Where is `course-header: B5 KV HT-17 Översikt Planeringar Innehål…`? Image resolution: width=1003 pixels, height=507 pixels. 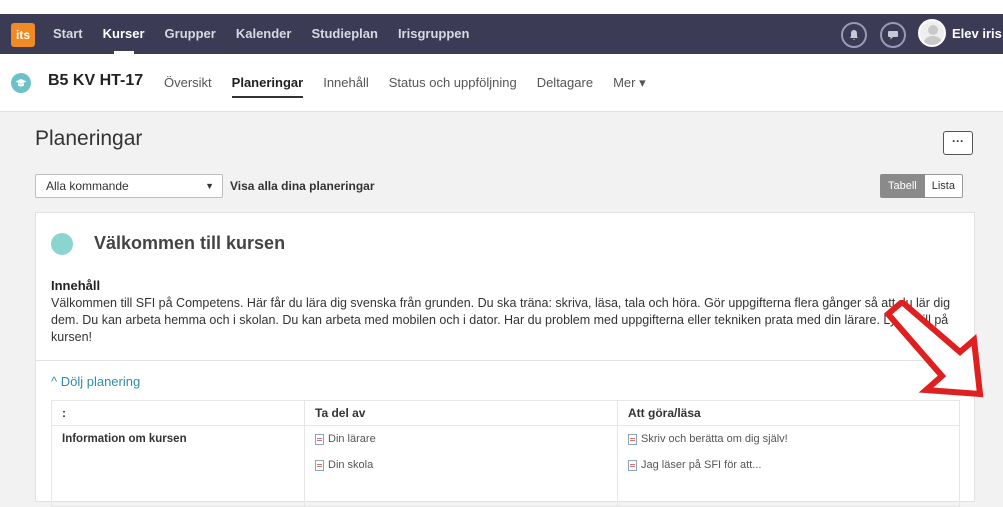
course-header: B5 KV HT-17 Översikt Planeringar Innehål… is located at coordinates (501, 83).